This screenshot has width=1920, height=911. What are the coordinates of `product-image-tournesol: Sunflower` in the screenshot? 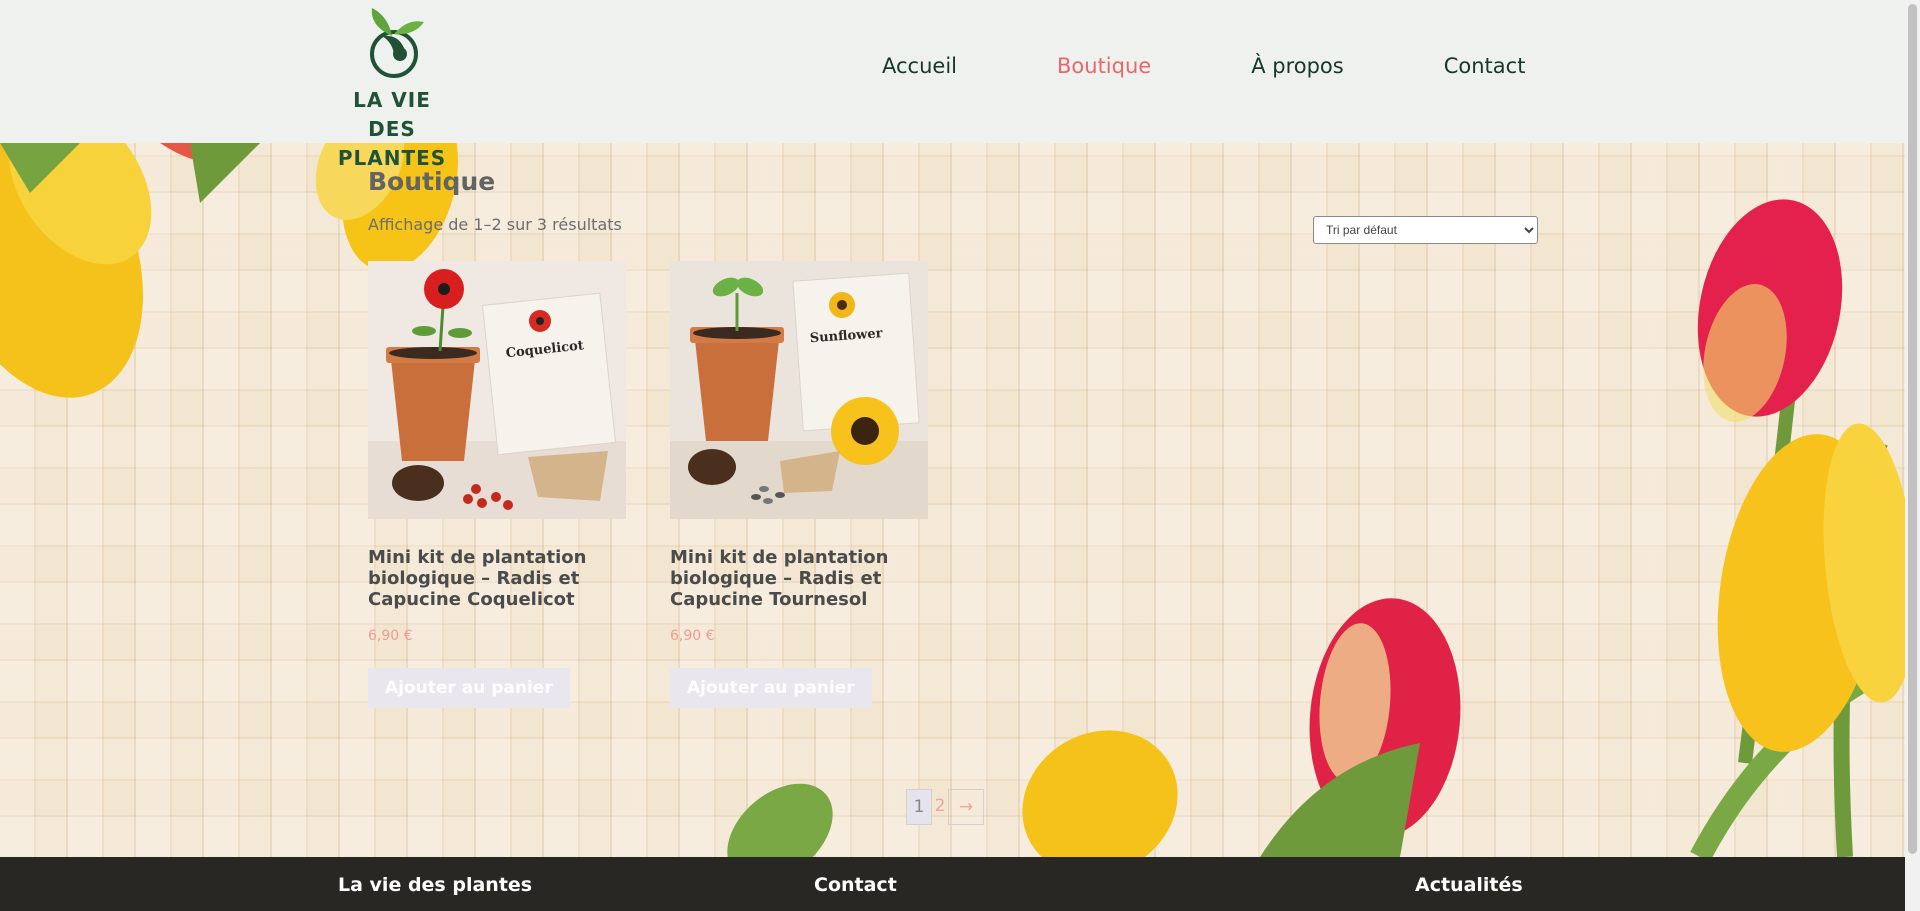 It's located at (799, 390).